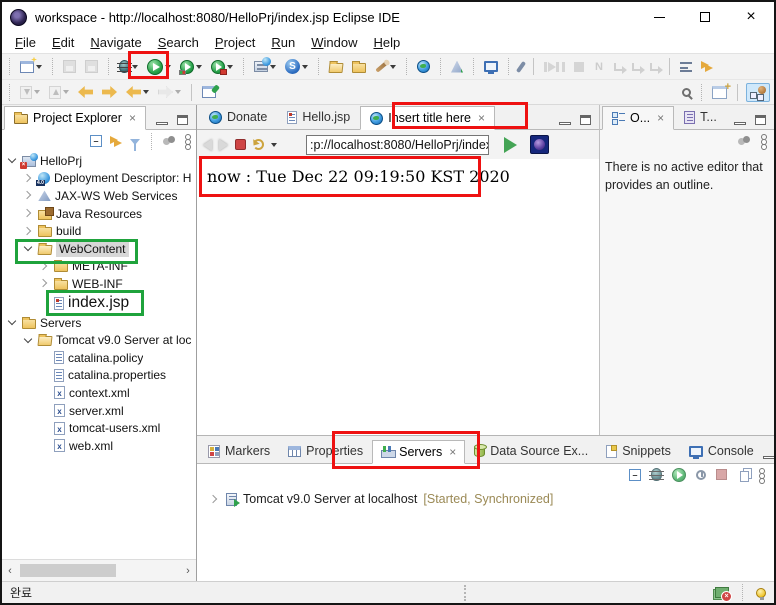 The width and height of the screenshot is (776, 605). Describe the element at coordinates (99, 428) in the screenshot. I see `tree-item-tomcat-users-xml: x tomcat-users.xml` at that location.